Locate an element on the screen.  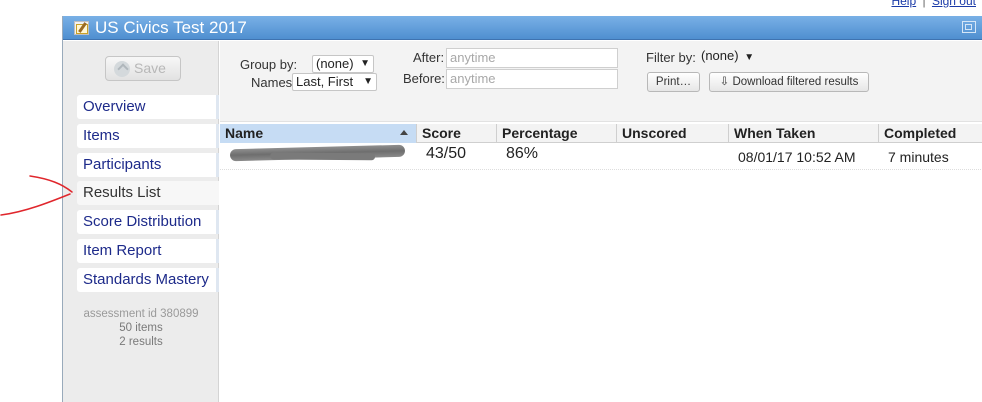
save-button: Save is located at coordinates (143, 68).